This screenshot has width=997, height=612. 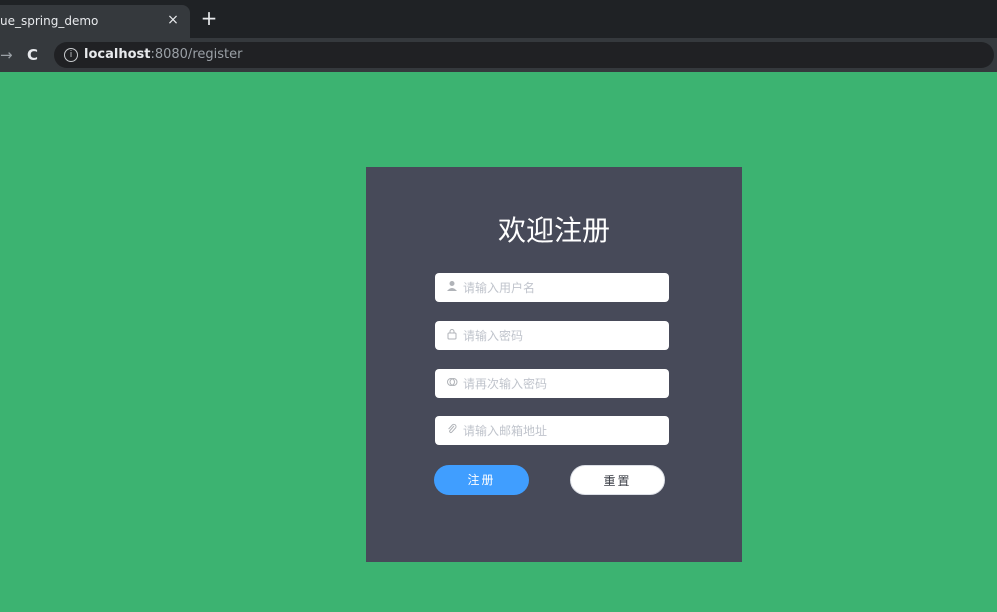 I want to click on url-path: :8080/register, so click(x=196, y=54).